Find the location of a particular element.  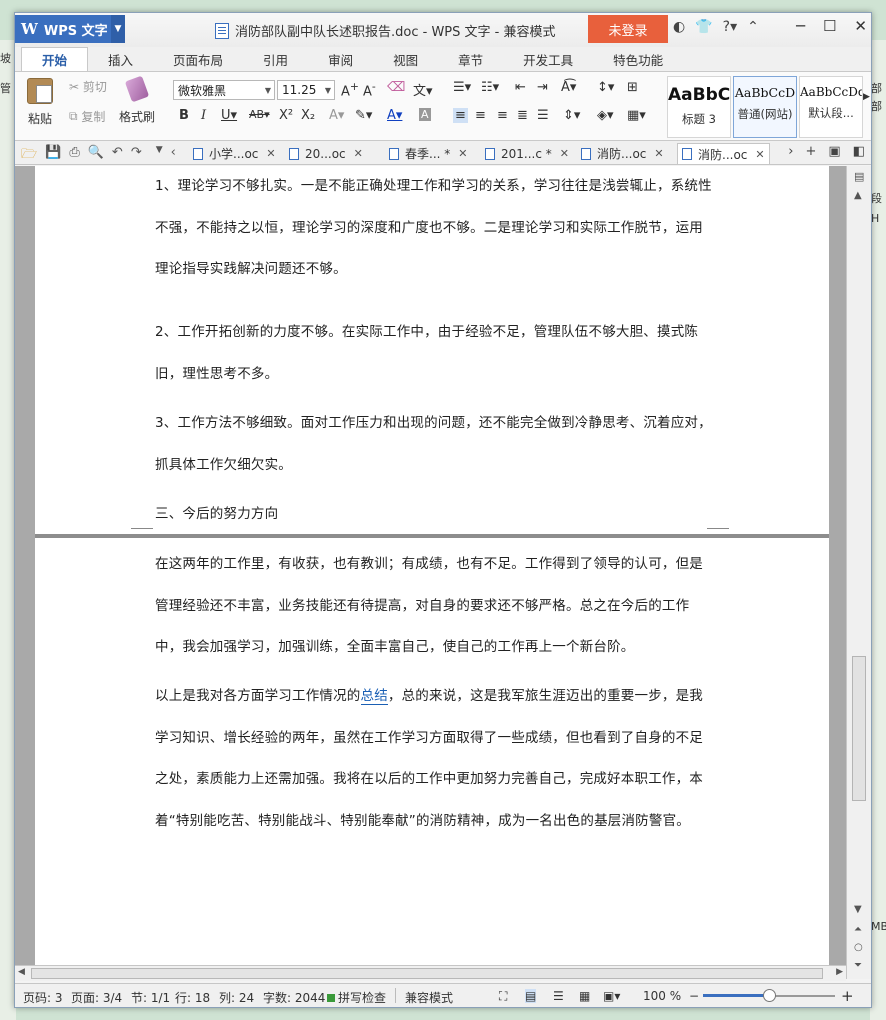

tab-page-layout: 页面布局 is located at coordinates (198, 59).